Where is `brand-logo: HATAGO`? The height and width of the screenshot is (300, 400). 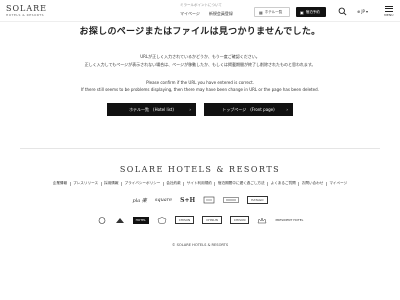 brand-logo: HATAGO is located at coordinates (257, 200).